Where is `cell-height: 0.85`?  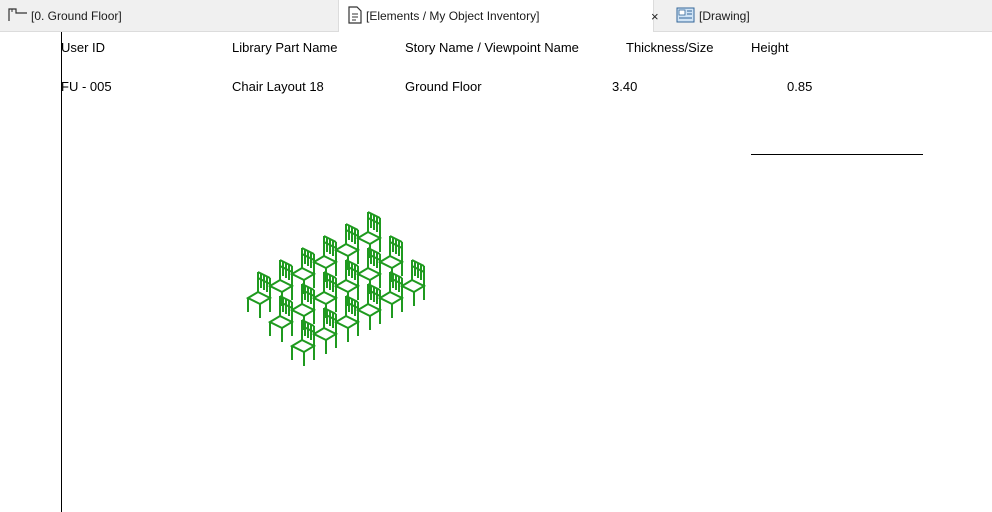
cell-height: 0.85 is located at coordinates (800, 86).